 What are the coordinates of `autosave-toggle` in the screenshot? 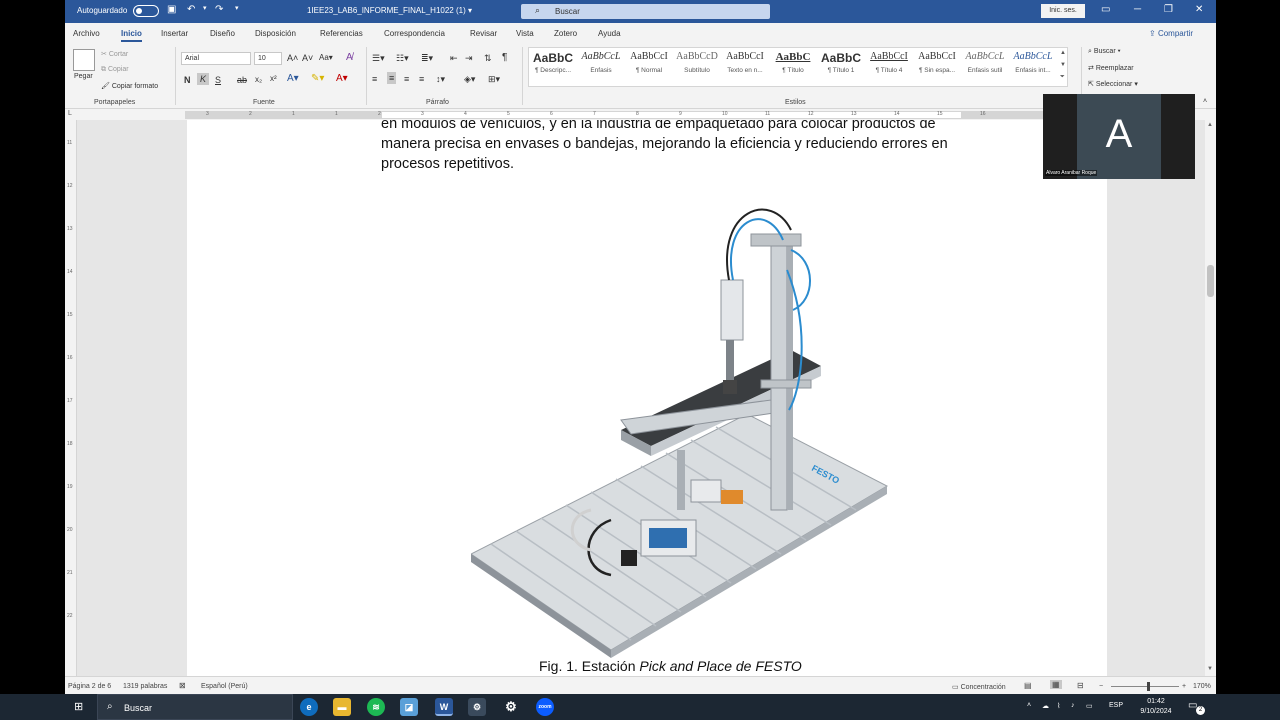 It's located at (146, 11).